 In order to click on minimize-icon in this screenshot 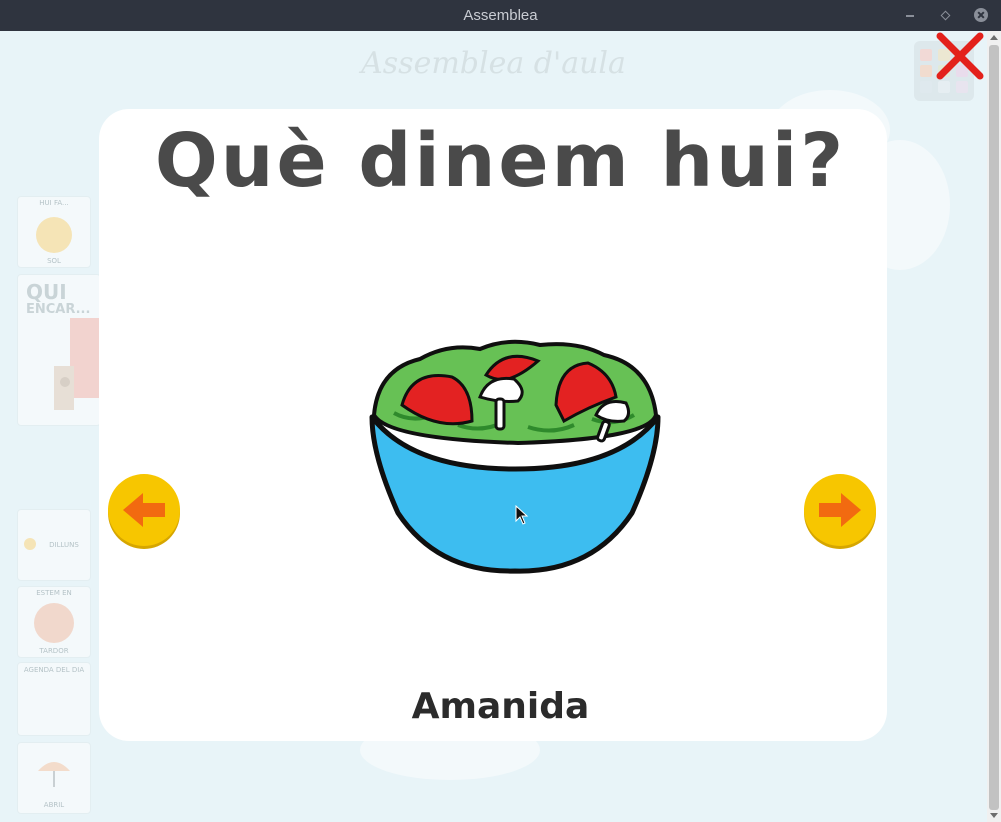, I will do `click(910, 16)`.